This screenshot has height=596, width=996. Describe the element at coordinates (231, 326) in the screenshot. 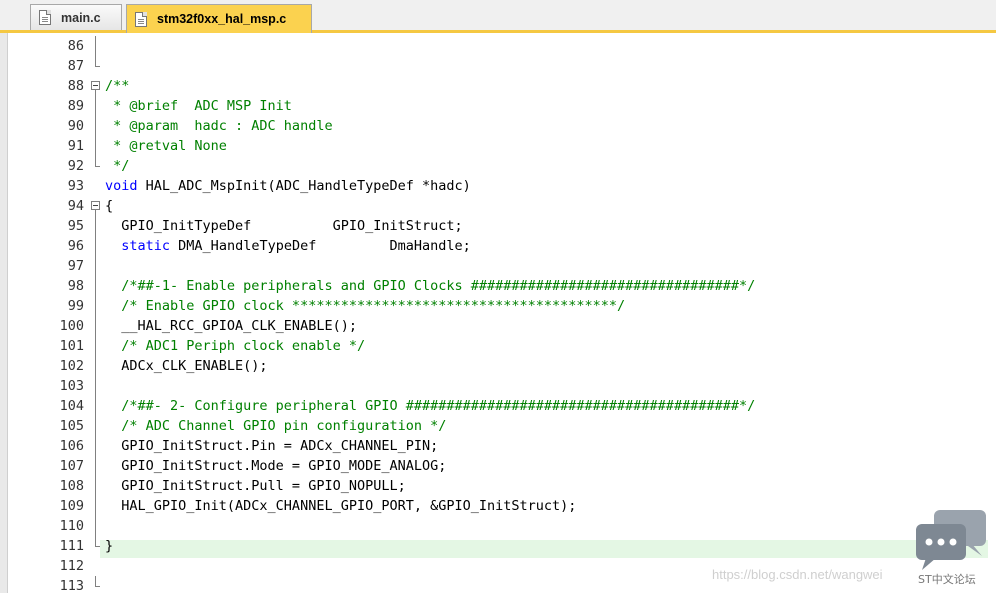

I see `code-token: __HAL_RCC_GPIOA_CLK_ENABLE();` at that location.